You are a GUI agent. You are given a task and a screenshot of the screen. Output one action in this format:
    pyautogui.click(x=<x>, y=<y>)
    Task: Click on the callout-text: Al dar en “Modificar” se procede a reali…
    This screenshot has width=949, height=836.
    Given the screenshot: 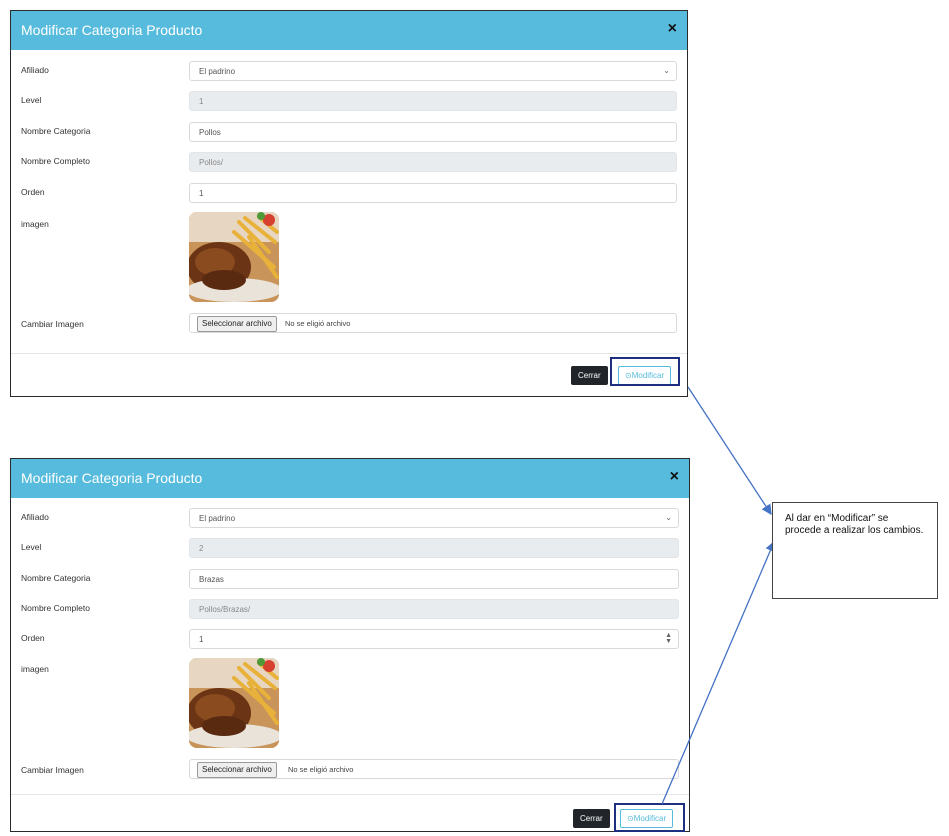 What is the action you would take?
    pyautogui.click(x=854, y=524)
    